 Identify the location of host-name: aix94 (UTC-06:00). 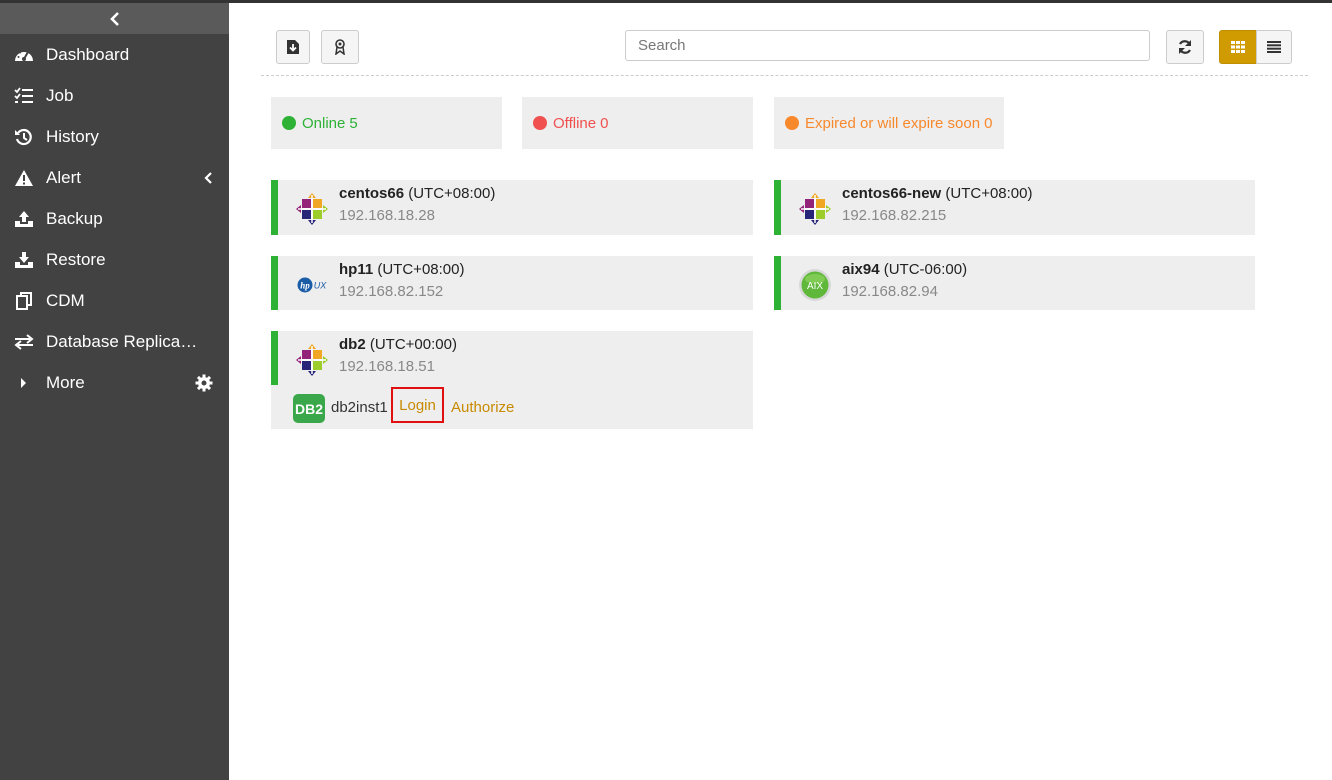
(905, 269).